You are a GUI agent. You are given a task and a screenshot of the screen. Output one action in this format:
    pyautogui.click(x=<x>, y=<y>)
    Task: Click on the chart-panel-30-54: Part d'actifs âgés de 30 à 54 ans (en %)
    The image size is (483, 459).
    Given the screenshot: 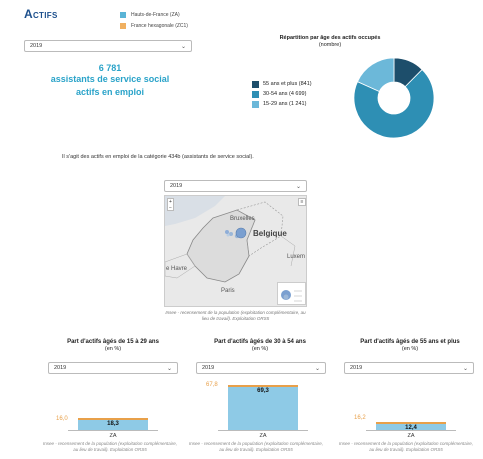 What is the action you would take?
    pyautogui.click(x=260, y=345)
    